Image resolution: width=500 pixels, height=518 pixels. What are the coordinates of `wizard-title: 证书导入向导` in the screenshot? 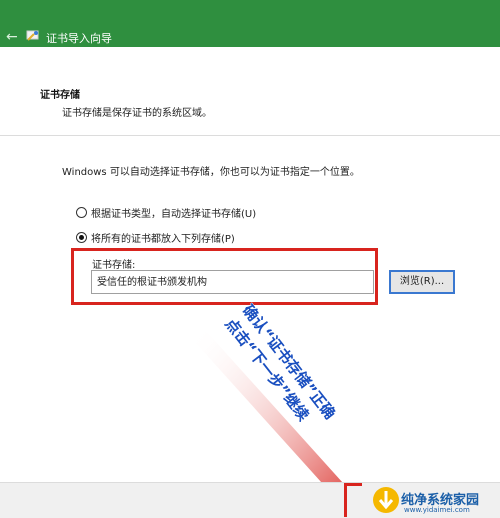 It's located at (79, 38).